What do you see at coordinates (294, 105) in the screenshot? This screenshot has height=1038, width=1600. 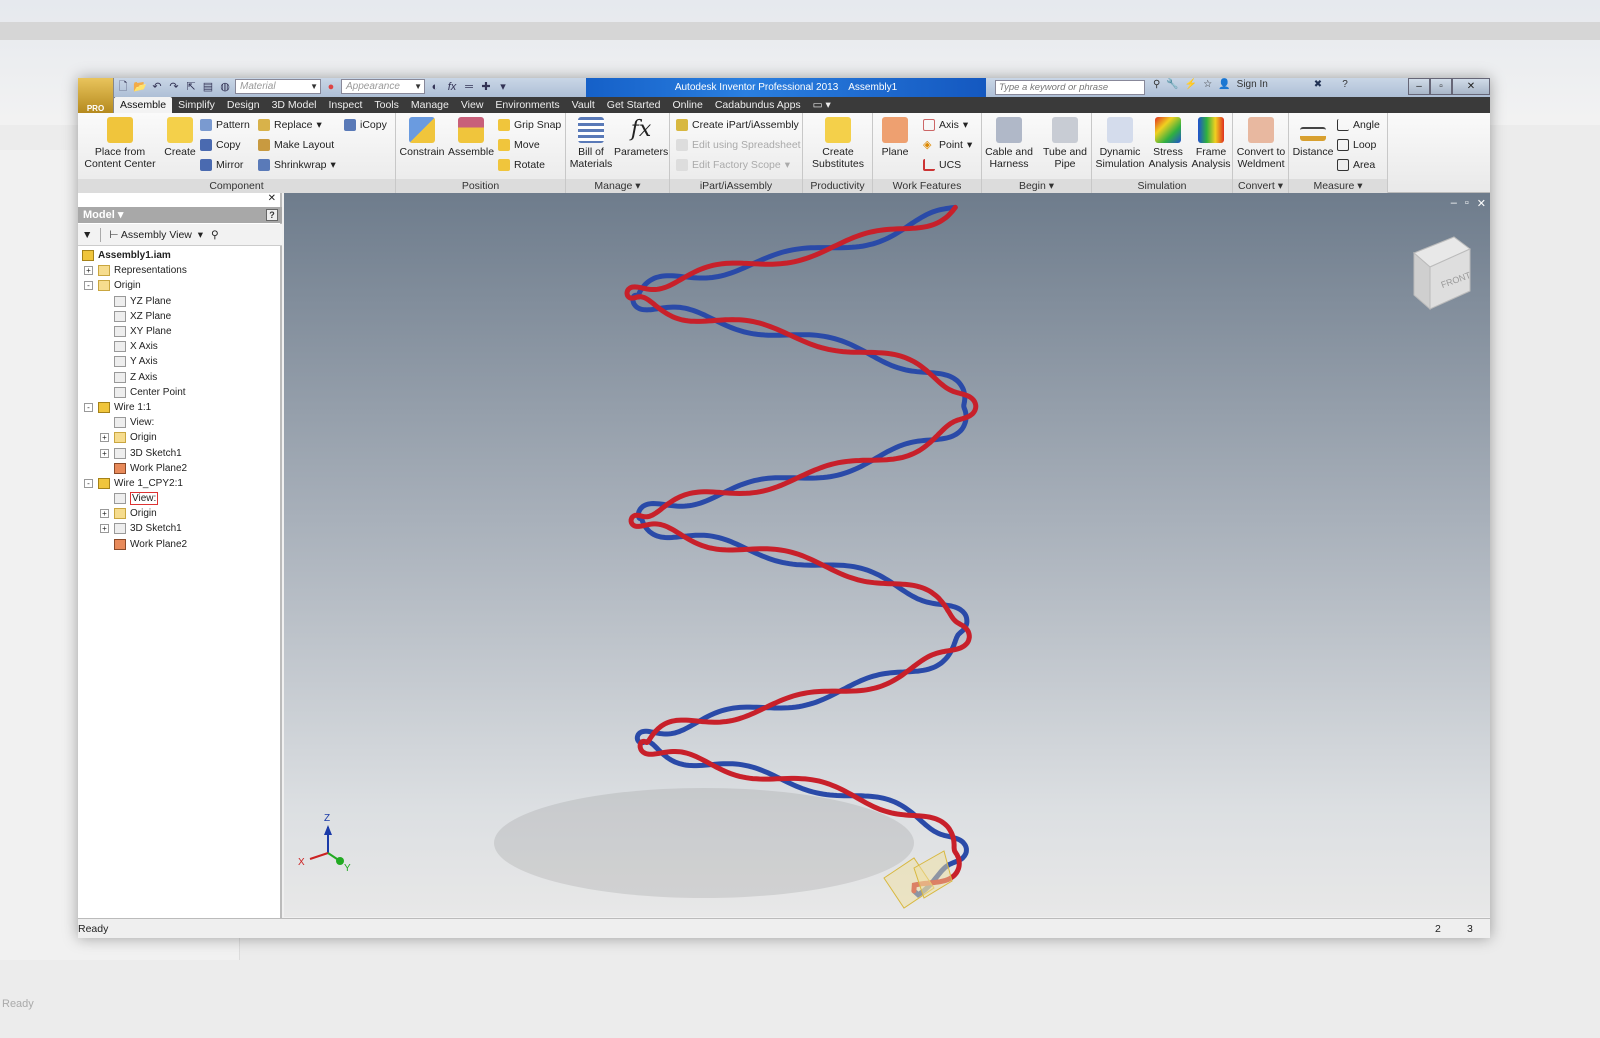 I see `tab-3d-model: 3D Model` at bounding box center [294, 105].